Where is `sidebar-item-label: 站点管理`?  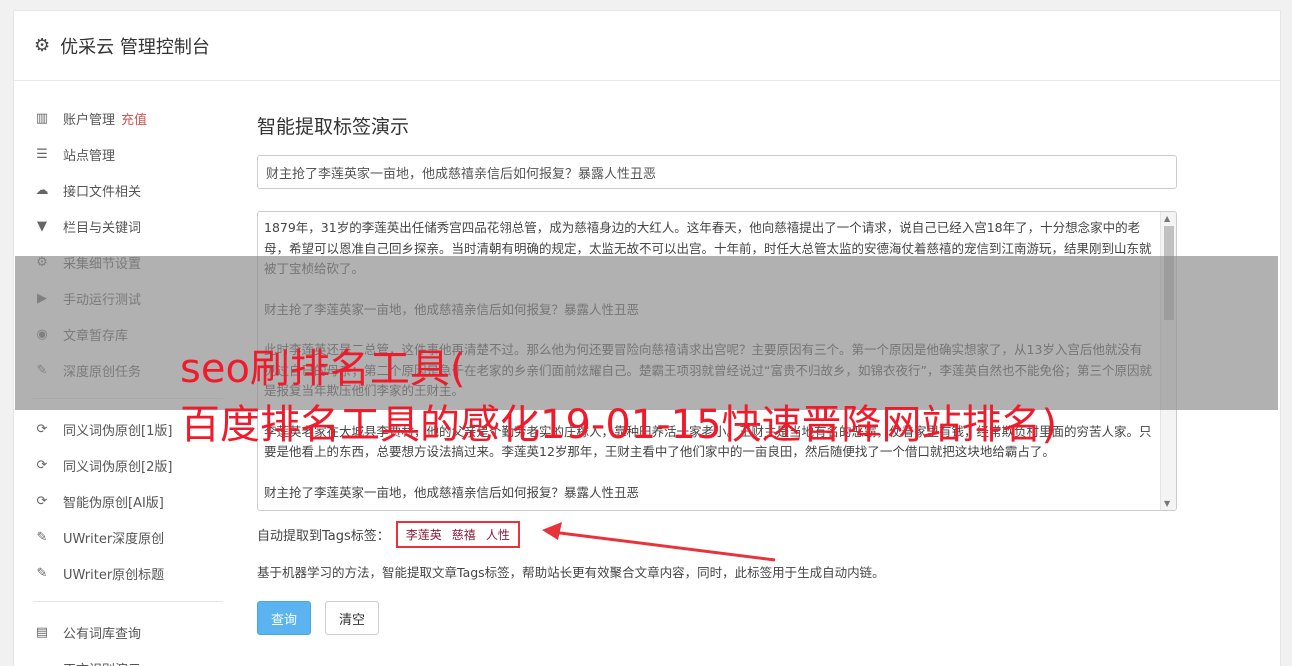 sidebar-item-label: 站点管理 is located at coordinates (89, 156).